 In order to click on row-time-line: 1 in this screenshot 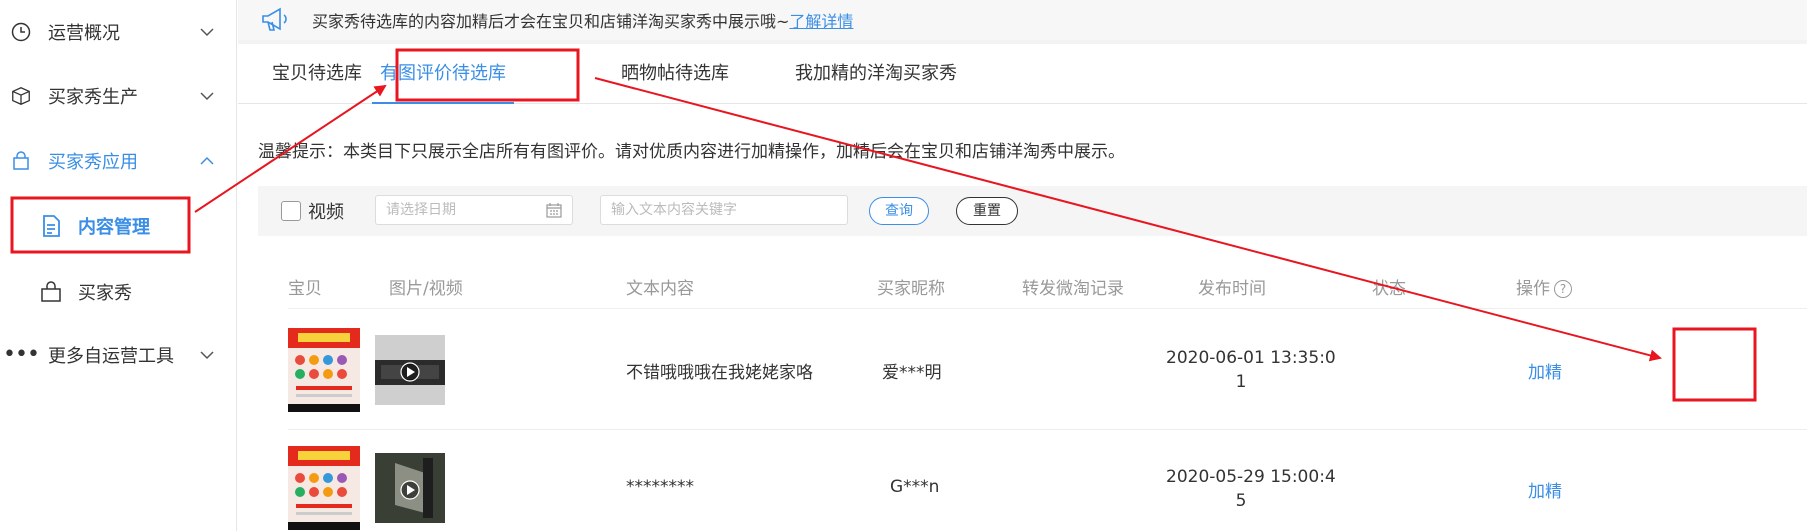, I will do `click(1241, 382)`.